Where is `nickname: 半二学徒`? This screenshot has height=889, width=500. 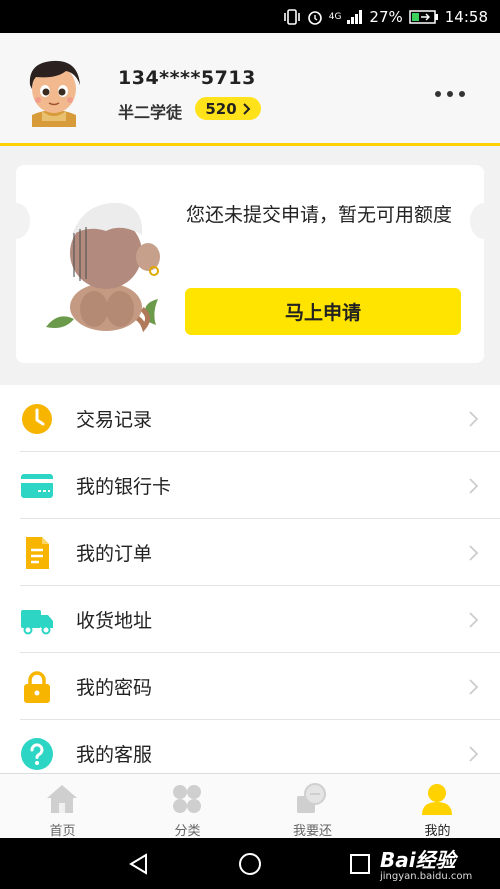
nickname: 半二学徒 is located at coordinates (150, 112).